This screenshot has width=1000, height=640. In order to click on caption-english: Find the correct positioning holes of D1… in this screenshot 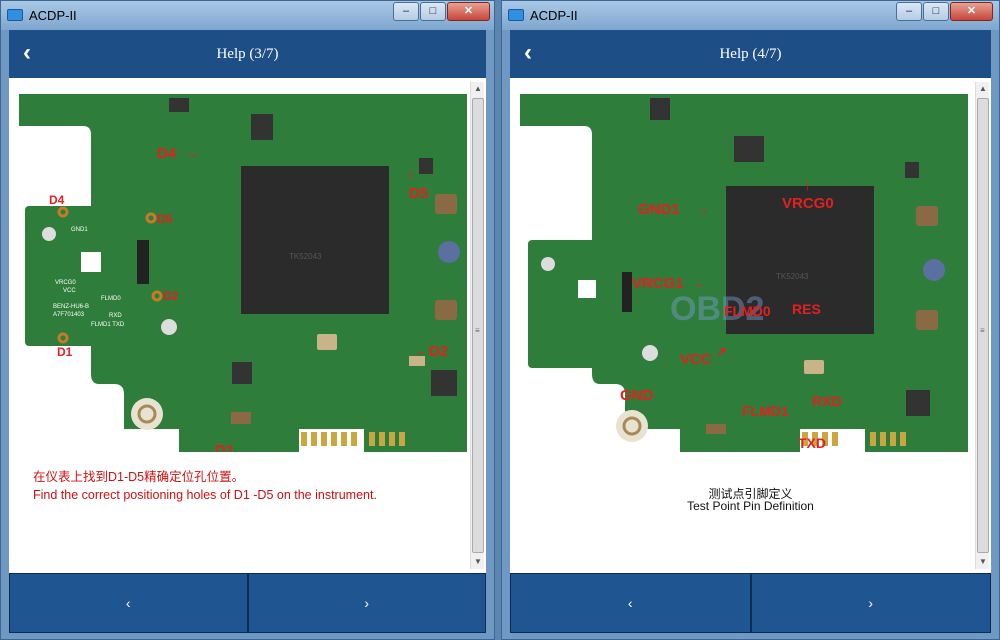, I will do `click(205, 495)`.